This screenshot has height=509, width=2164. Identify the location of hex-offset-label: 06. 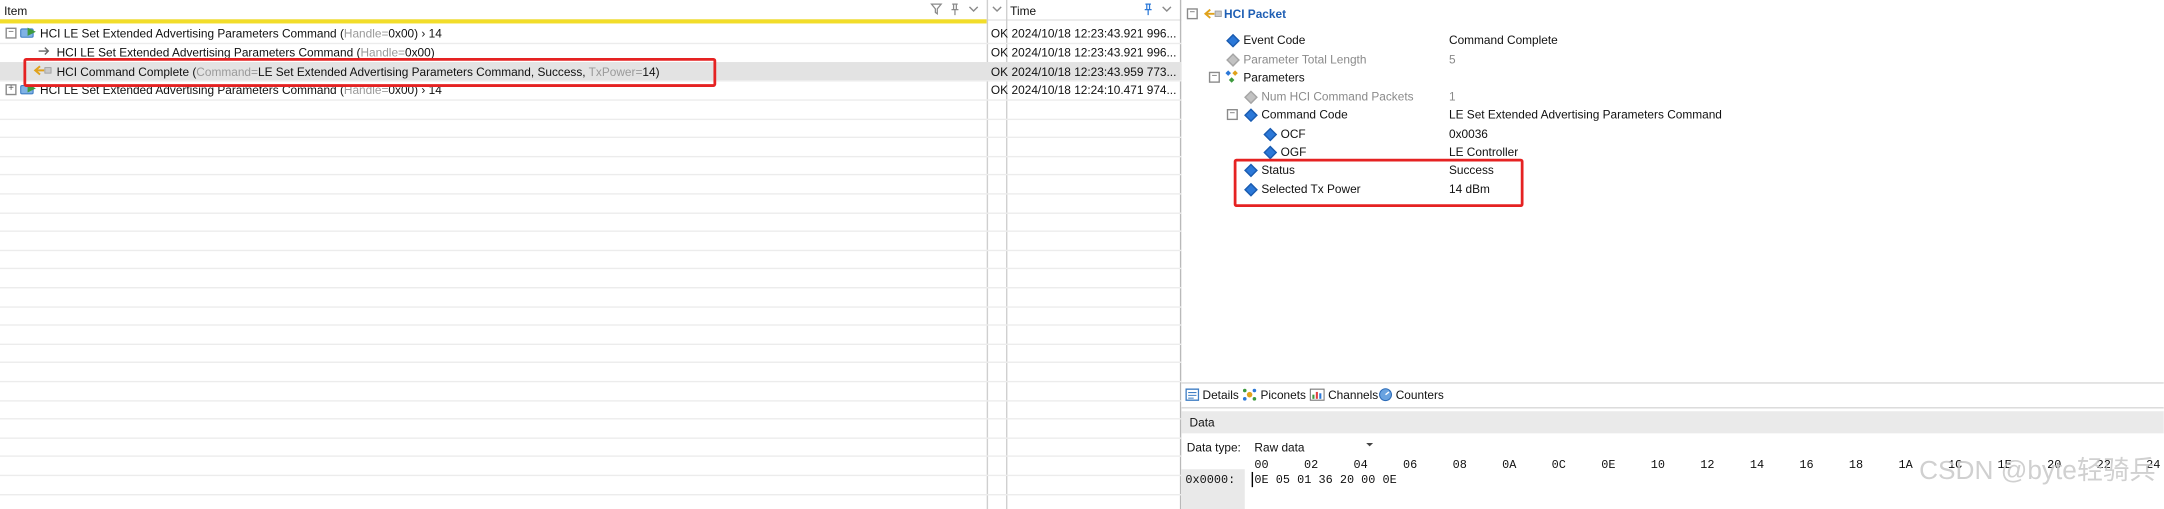
(1410, 465).